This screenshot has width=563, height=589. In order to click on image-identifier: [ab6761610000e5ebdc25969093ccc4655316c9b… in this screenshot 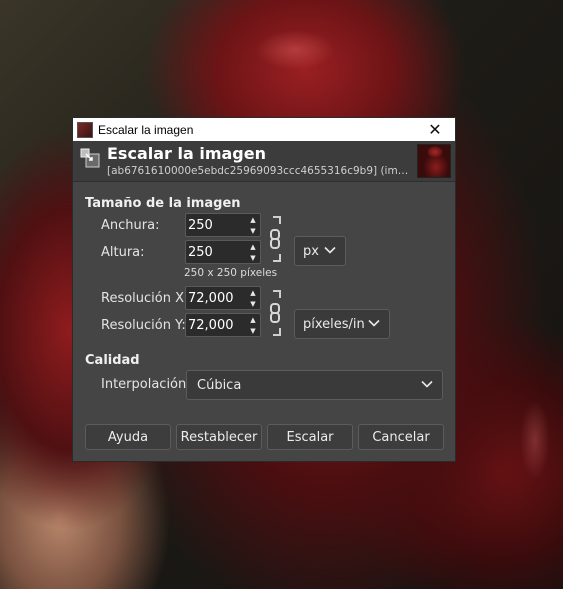, I will do `click(258, 171)`.